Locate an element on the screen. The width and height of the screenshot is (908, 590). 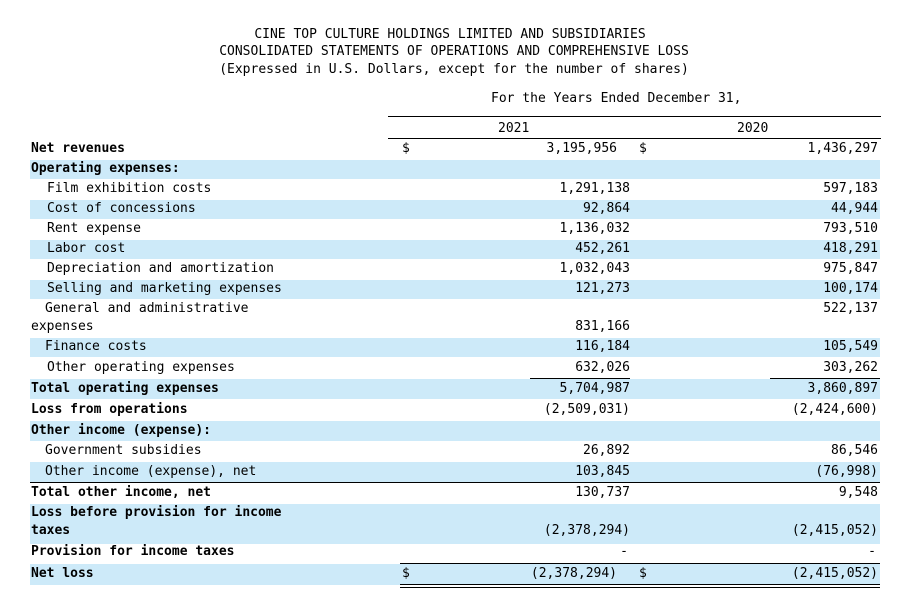
value-2021: 121,273 is located at coordinates (602, 288).